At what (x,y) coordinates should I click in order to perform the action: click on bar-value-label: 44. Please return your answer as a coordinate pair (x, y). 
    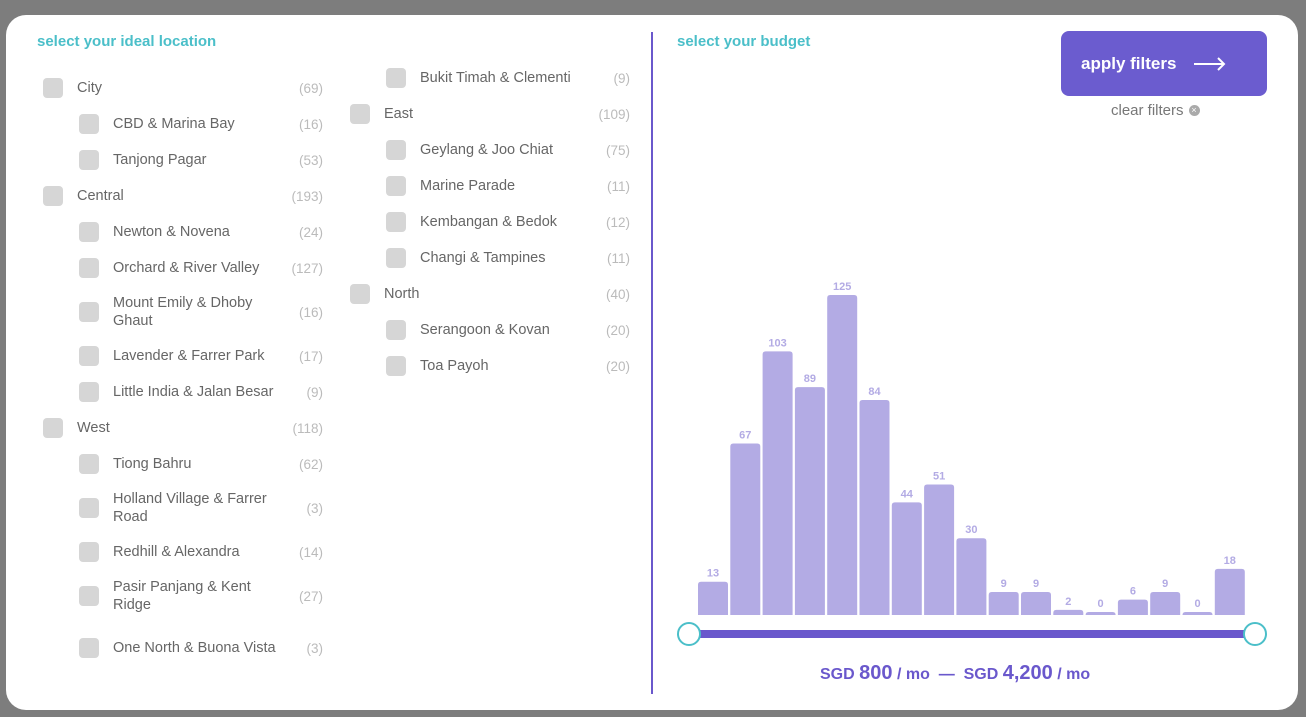
    Looking at the image, I should click on (907, 494).